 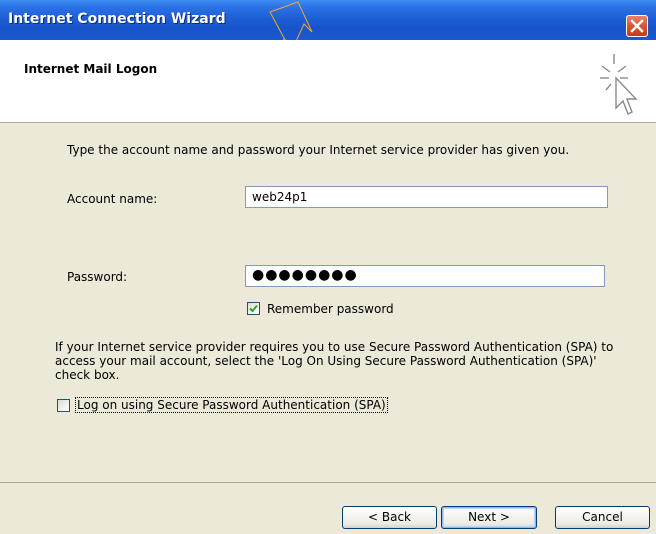 What do you see at coordinates (91, 69) in the screenshot?
I see `page-title: Internet Mail Logon` at bounding box center [91, 69].